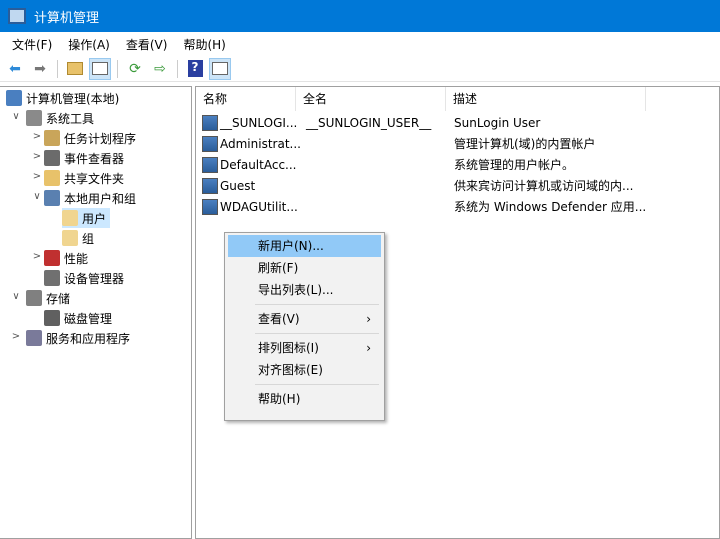 Image resolution: width=720 pixels, height=539 pixels. I want to click on window-title: 计算机管理, so click(67, 18).